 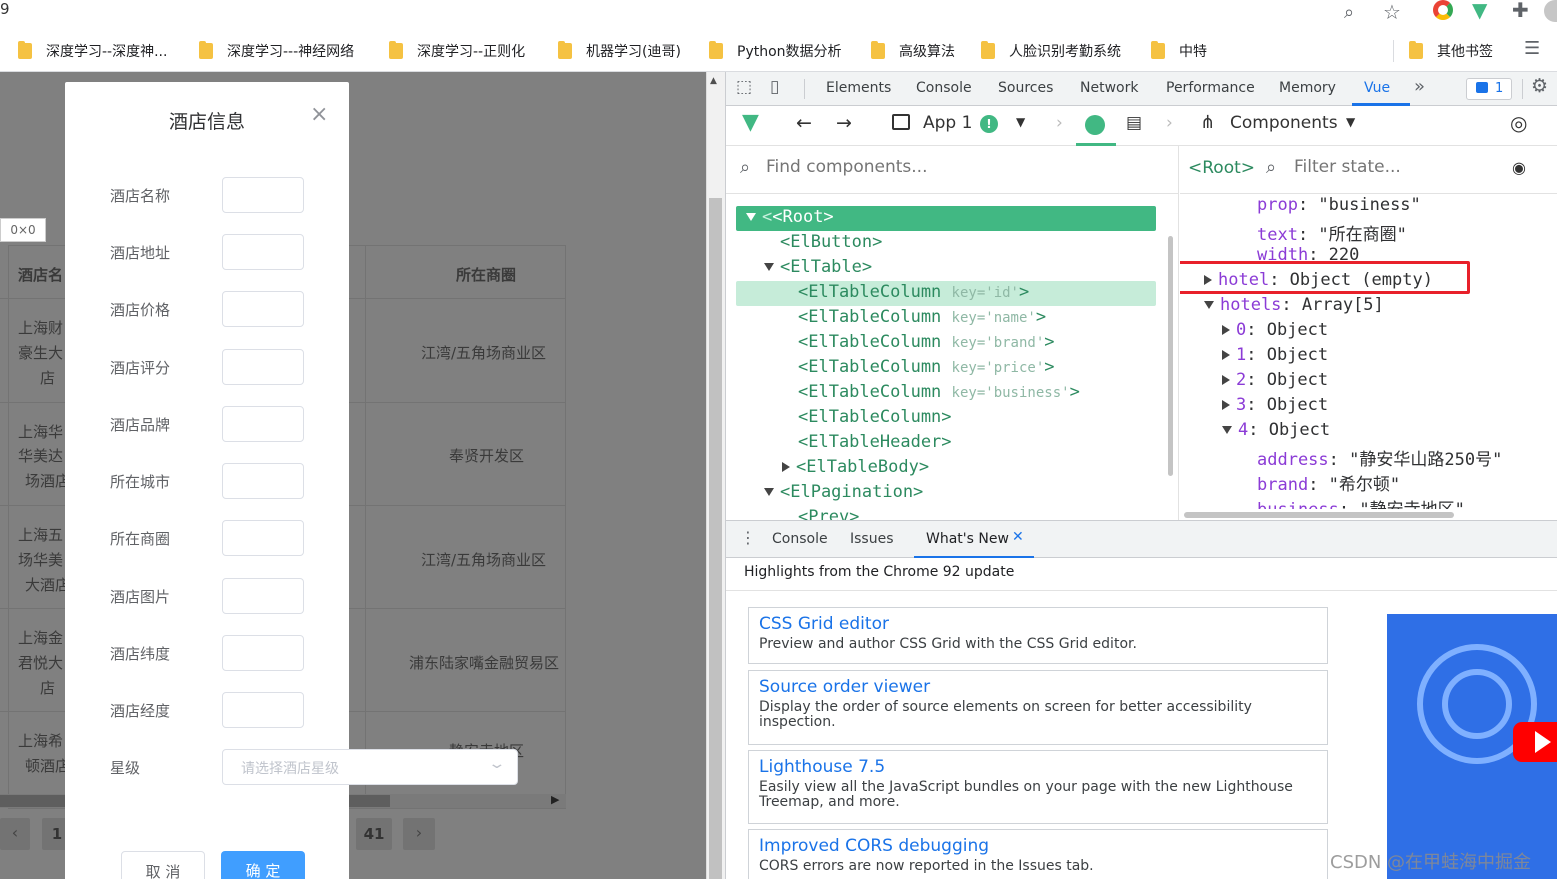 I want to click on root-breadcrumb: <Root>, so click(x=1221, y=168).